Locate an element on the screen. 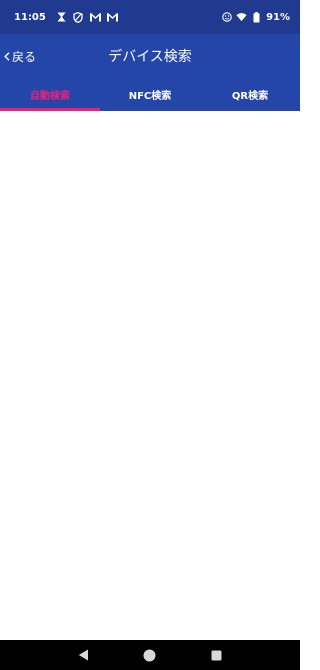  app-bar: 戻る デバイス検索 is located at coordinates (150, 56).